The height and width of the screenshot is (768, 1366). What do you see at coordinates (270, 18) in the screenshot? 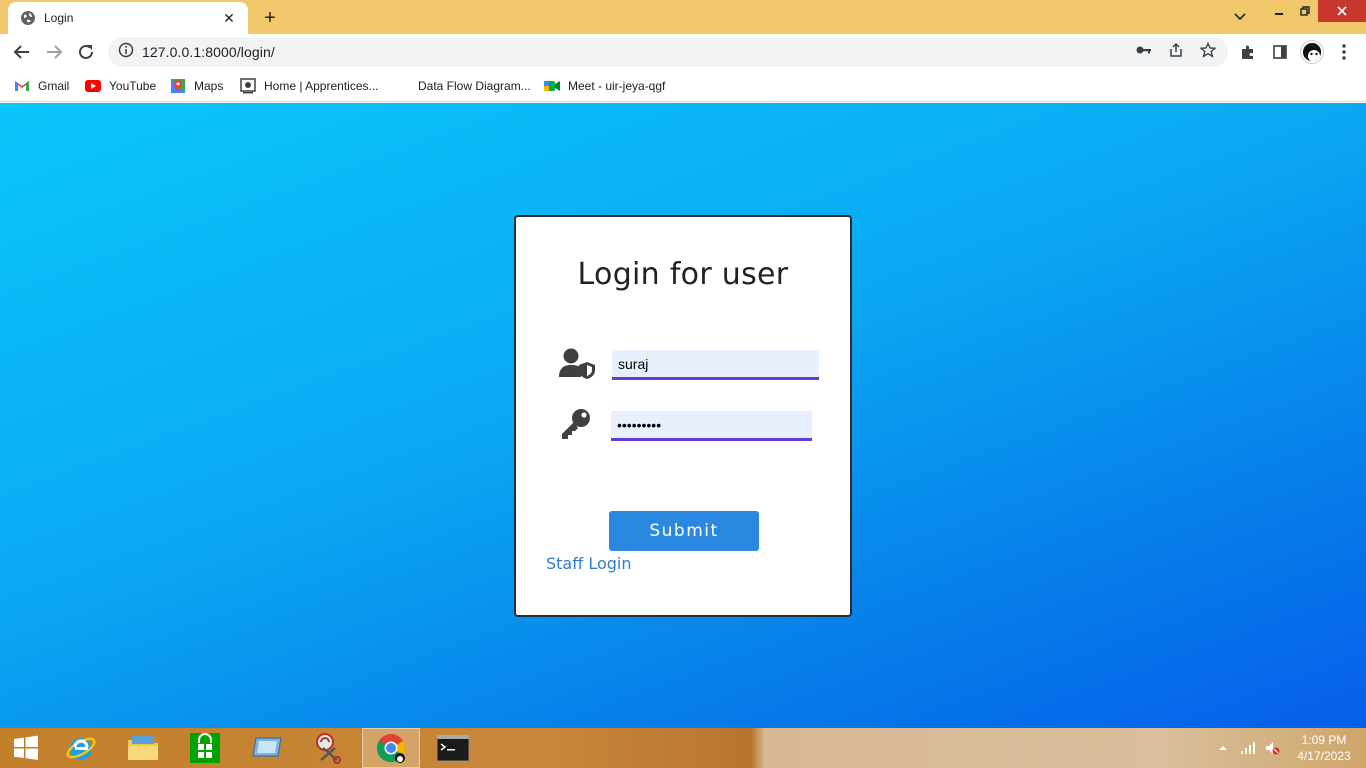
I see `new-tab-button: +` at bounding box center [270, 18].